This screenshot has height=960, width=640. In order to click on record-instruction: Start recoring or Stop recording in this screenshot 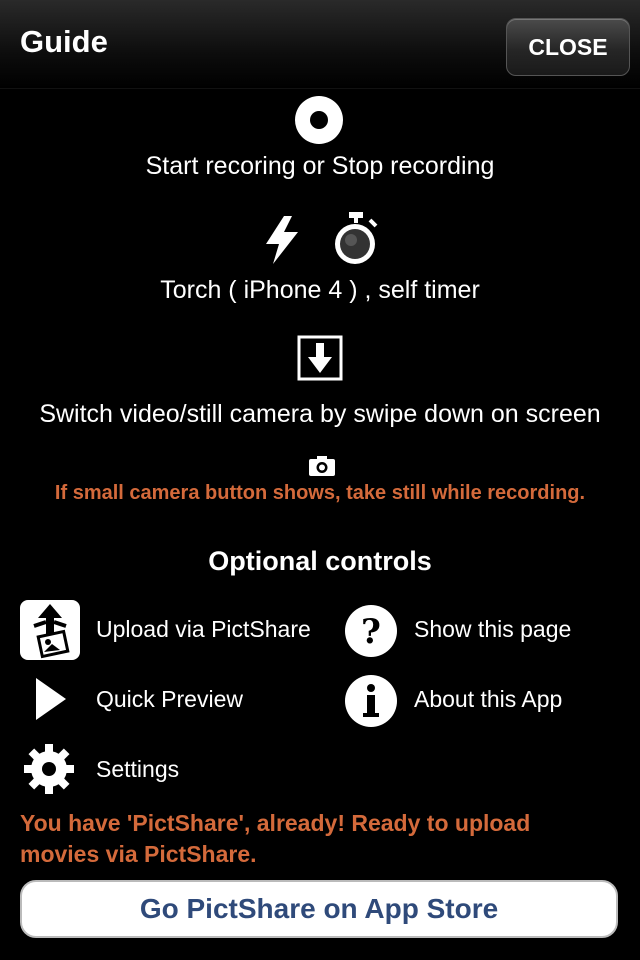, I will do `click(320, 166)`.